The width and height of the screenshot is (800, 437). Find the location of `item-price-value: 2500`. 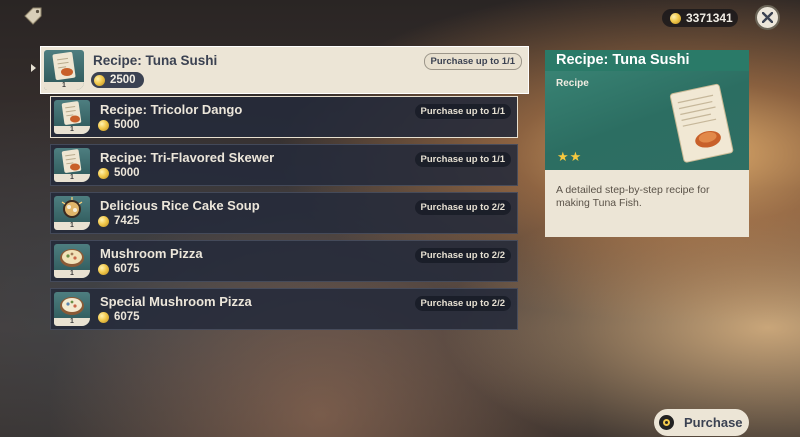

item-price-value: 2500 is located at coordinates (123, 80).